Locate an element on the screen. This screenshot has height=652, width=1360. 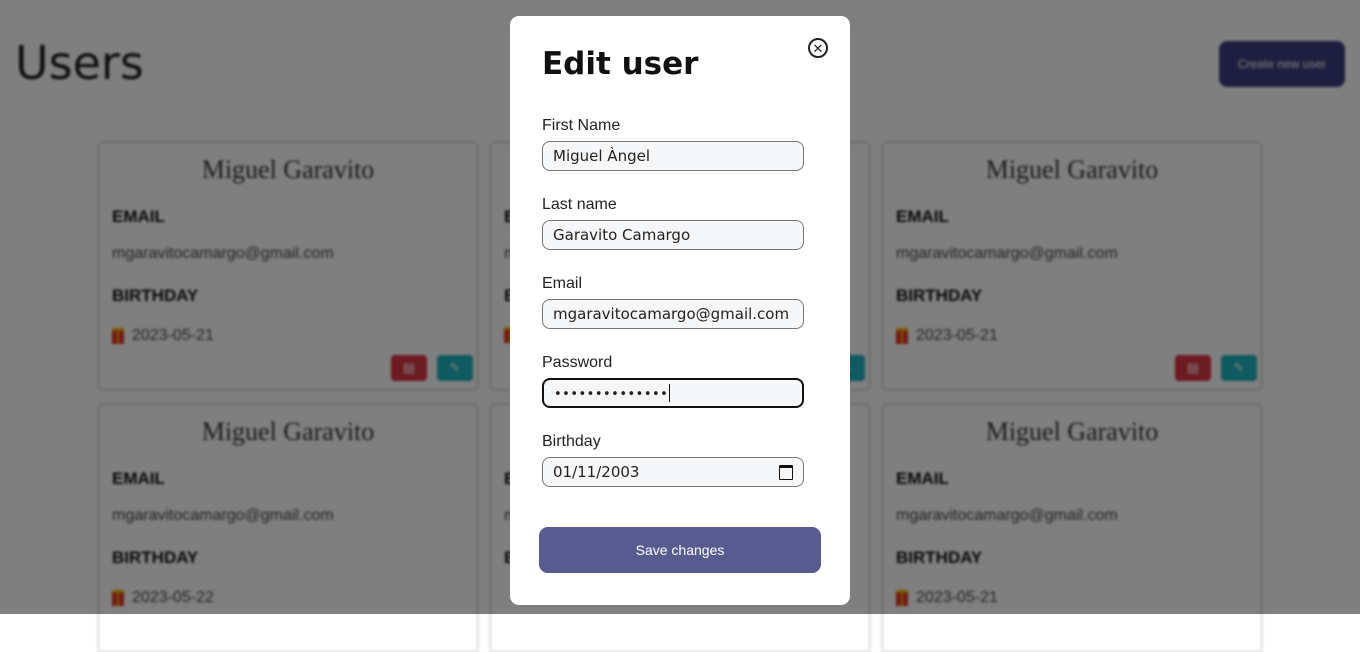
text-caret is located at coordinates (670, 393).